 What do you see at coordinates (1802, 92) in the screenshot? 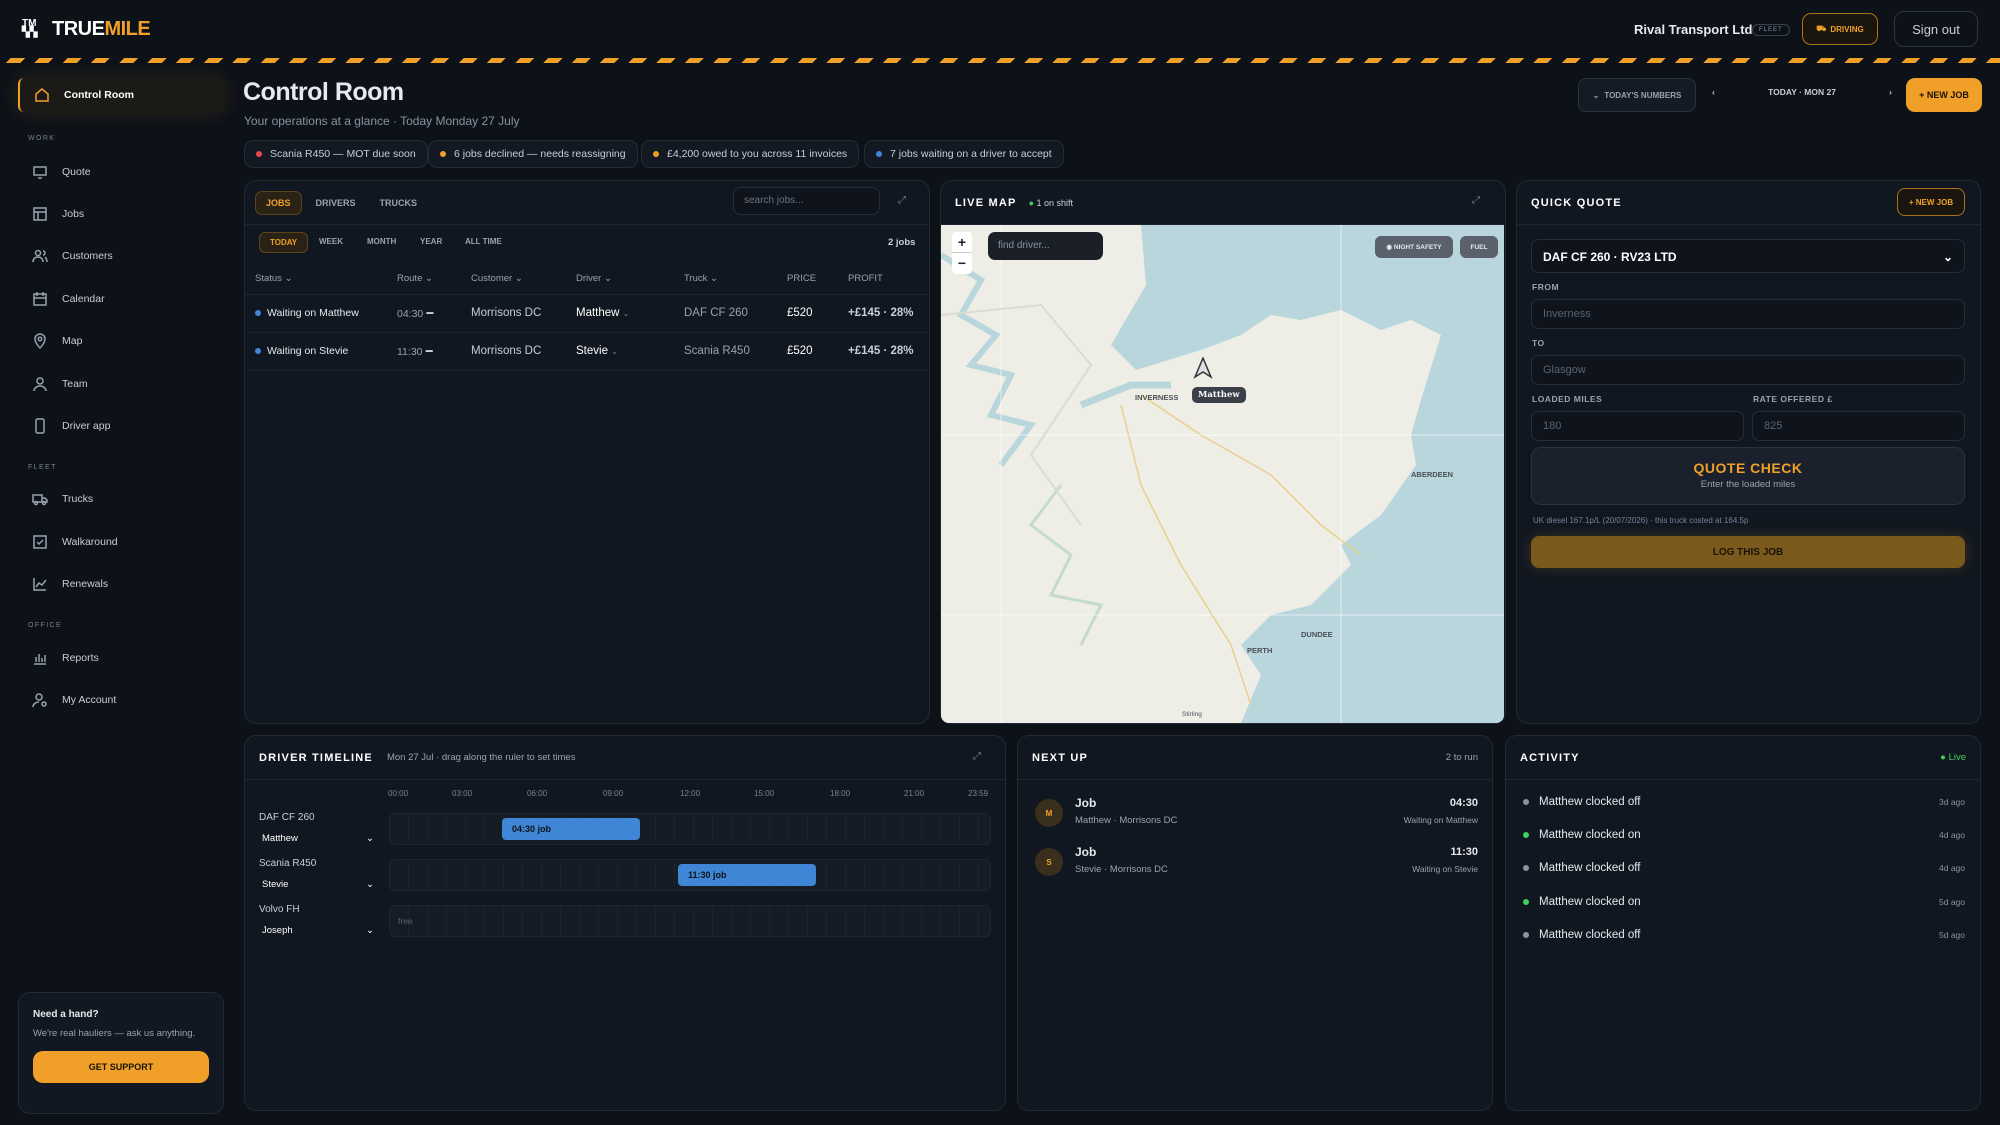
I see `date-navigator: ‹ TODAY · MON 27 ›` at bounding box center [1802, 92].